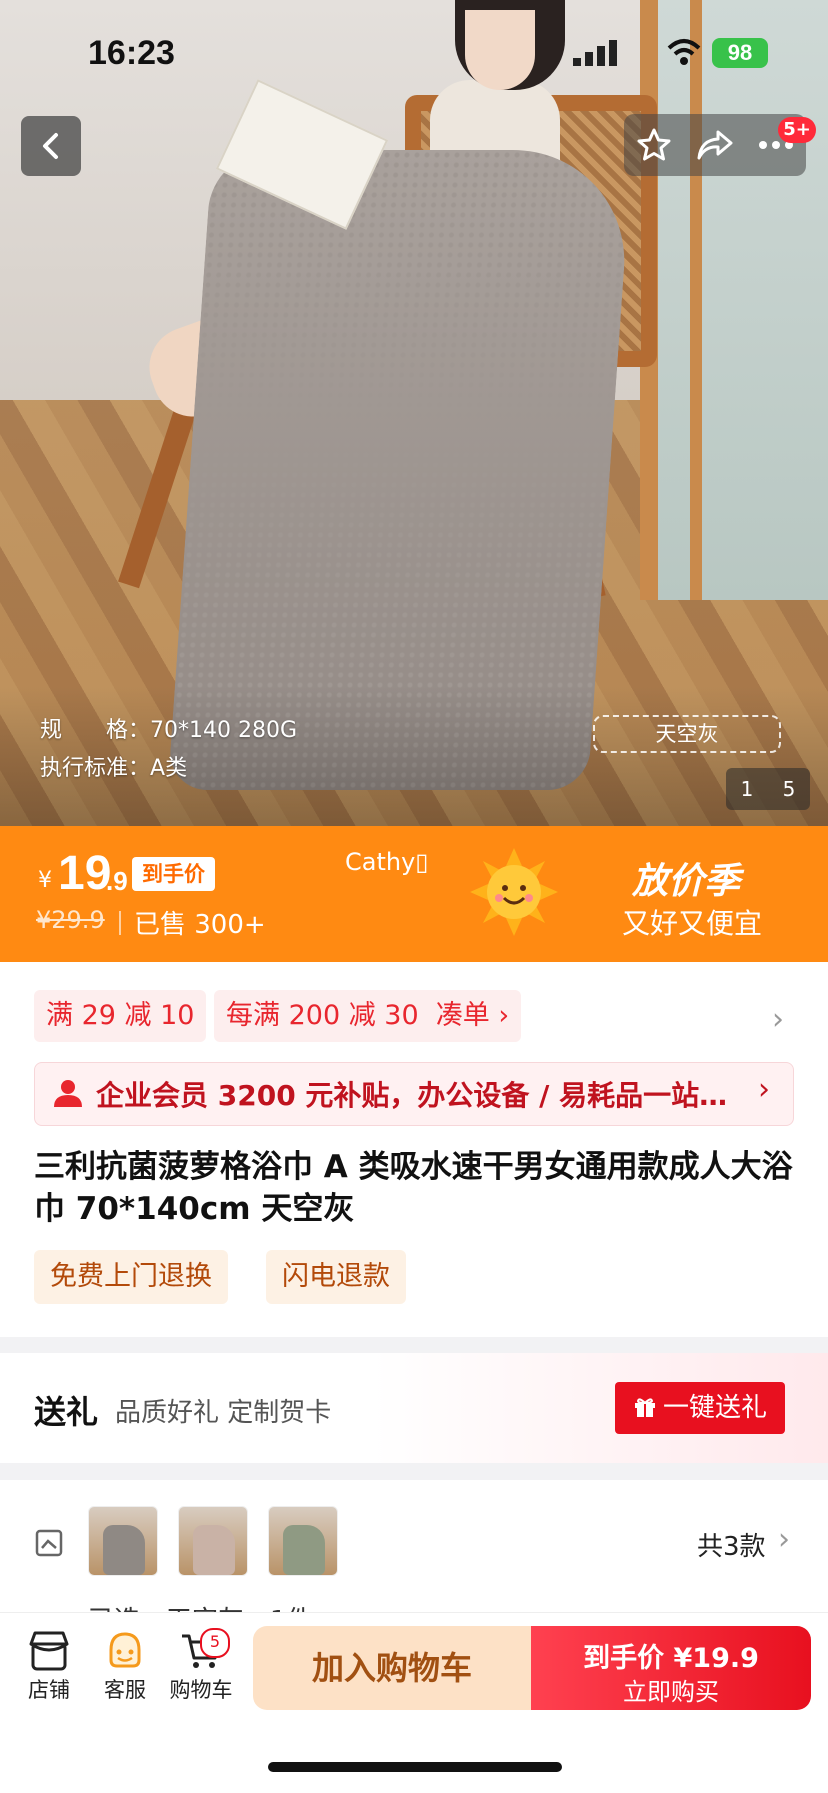  Describe the element at coordinates (696, 300) in the screenshot. I see `hero-window-frame` at that location.